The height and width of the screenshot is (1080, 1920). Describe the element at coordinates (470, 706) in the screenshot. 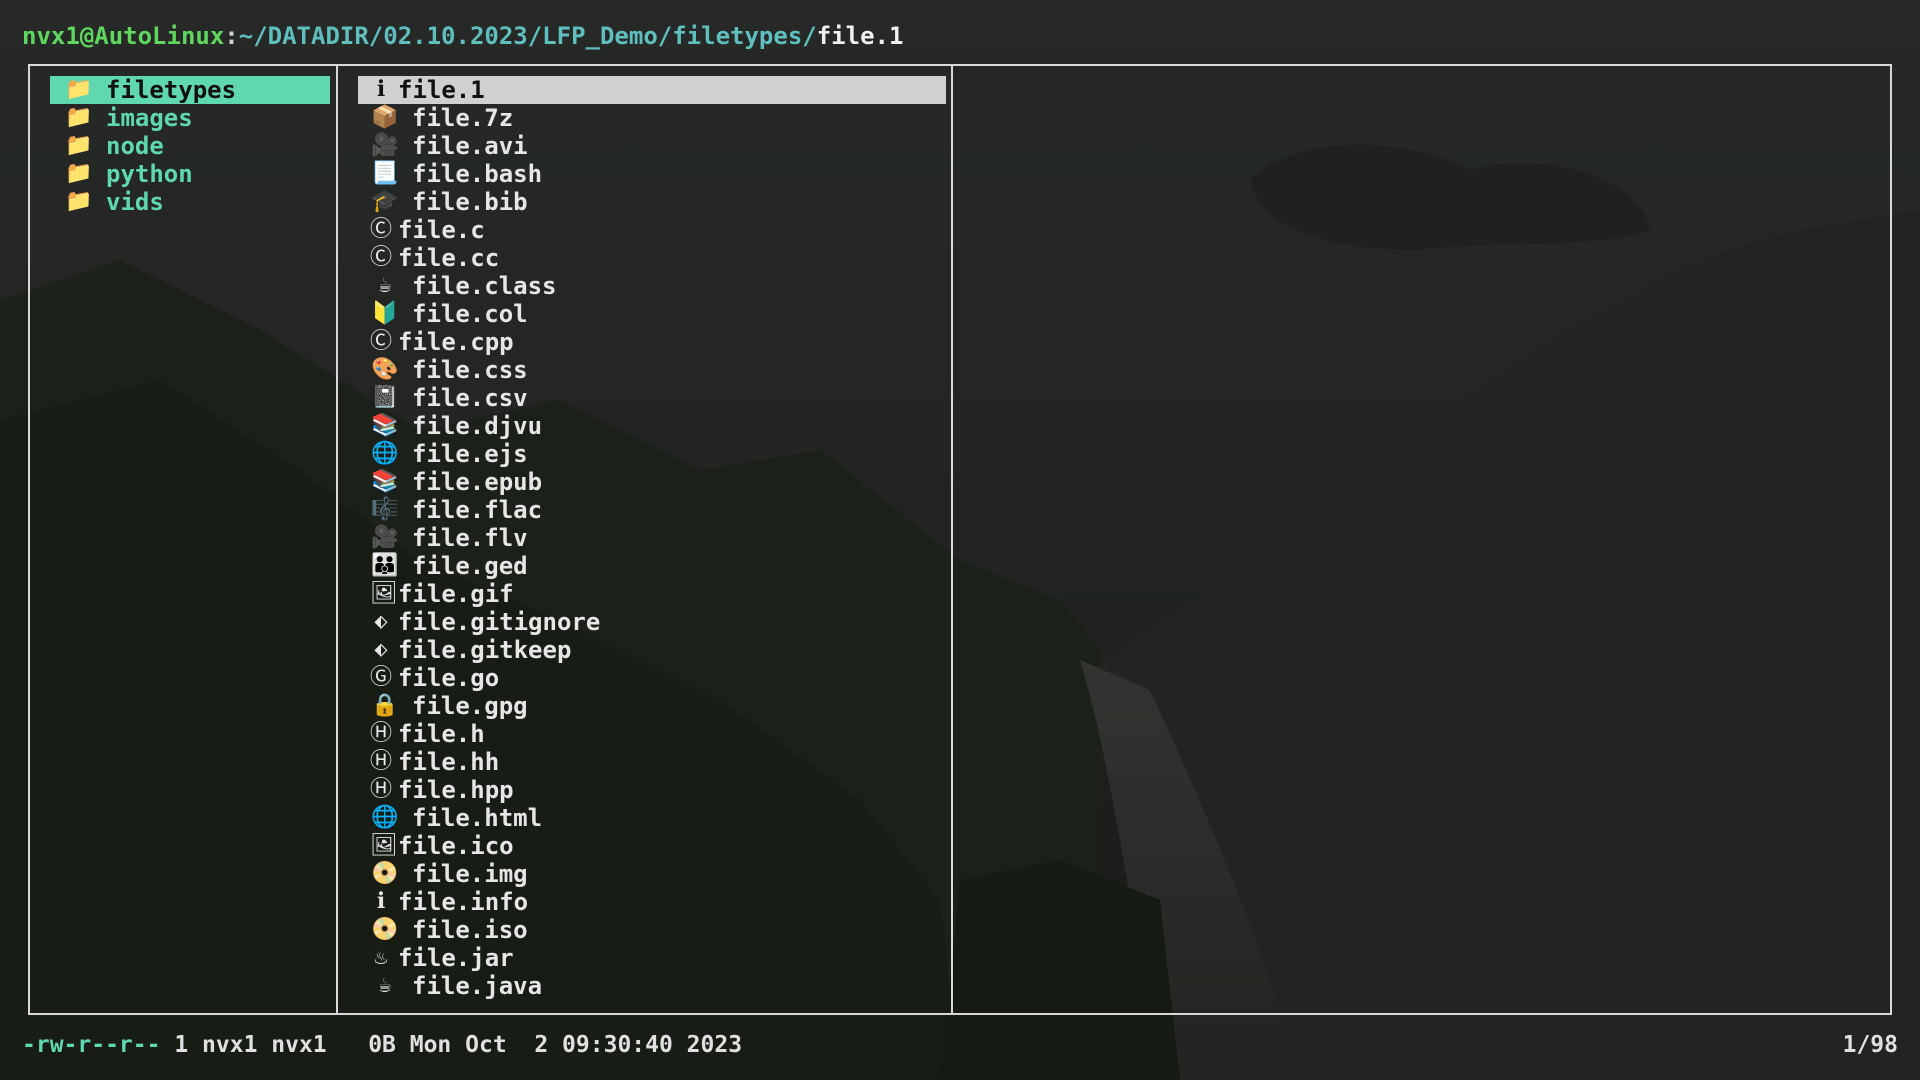

I see `file-item-label: file.gpg` at that location.